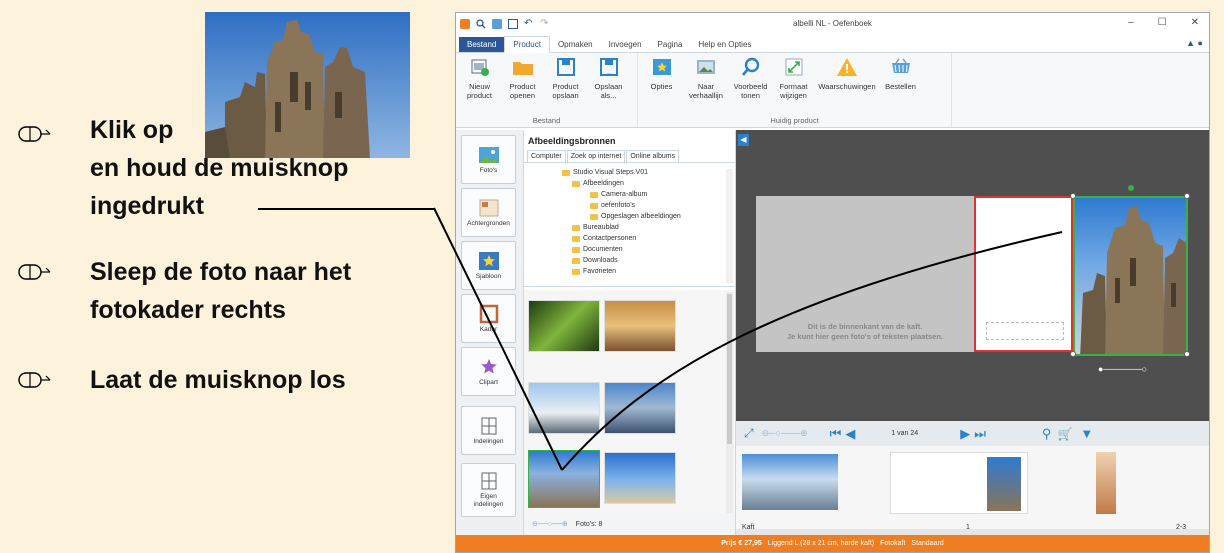  What do you see at coordinates (1194, 43) in the screenshot?
I see `ribbon-collapse-icon: ▲ ●` at bounding box center [1194, 43].